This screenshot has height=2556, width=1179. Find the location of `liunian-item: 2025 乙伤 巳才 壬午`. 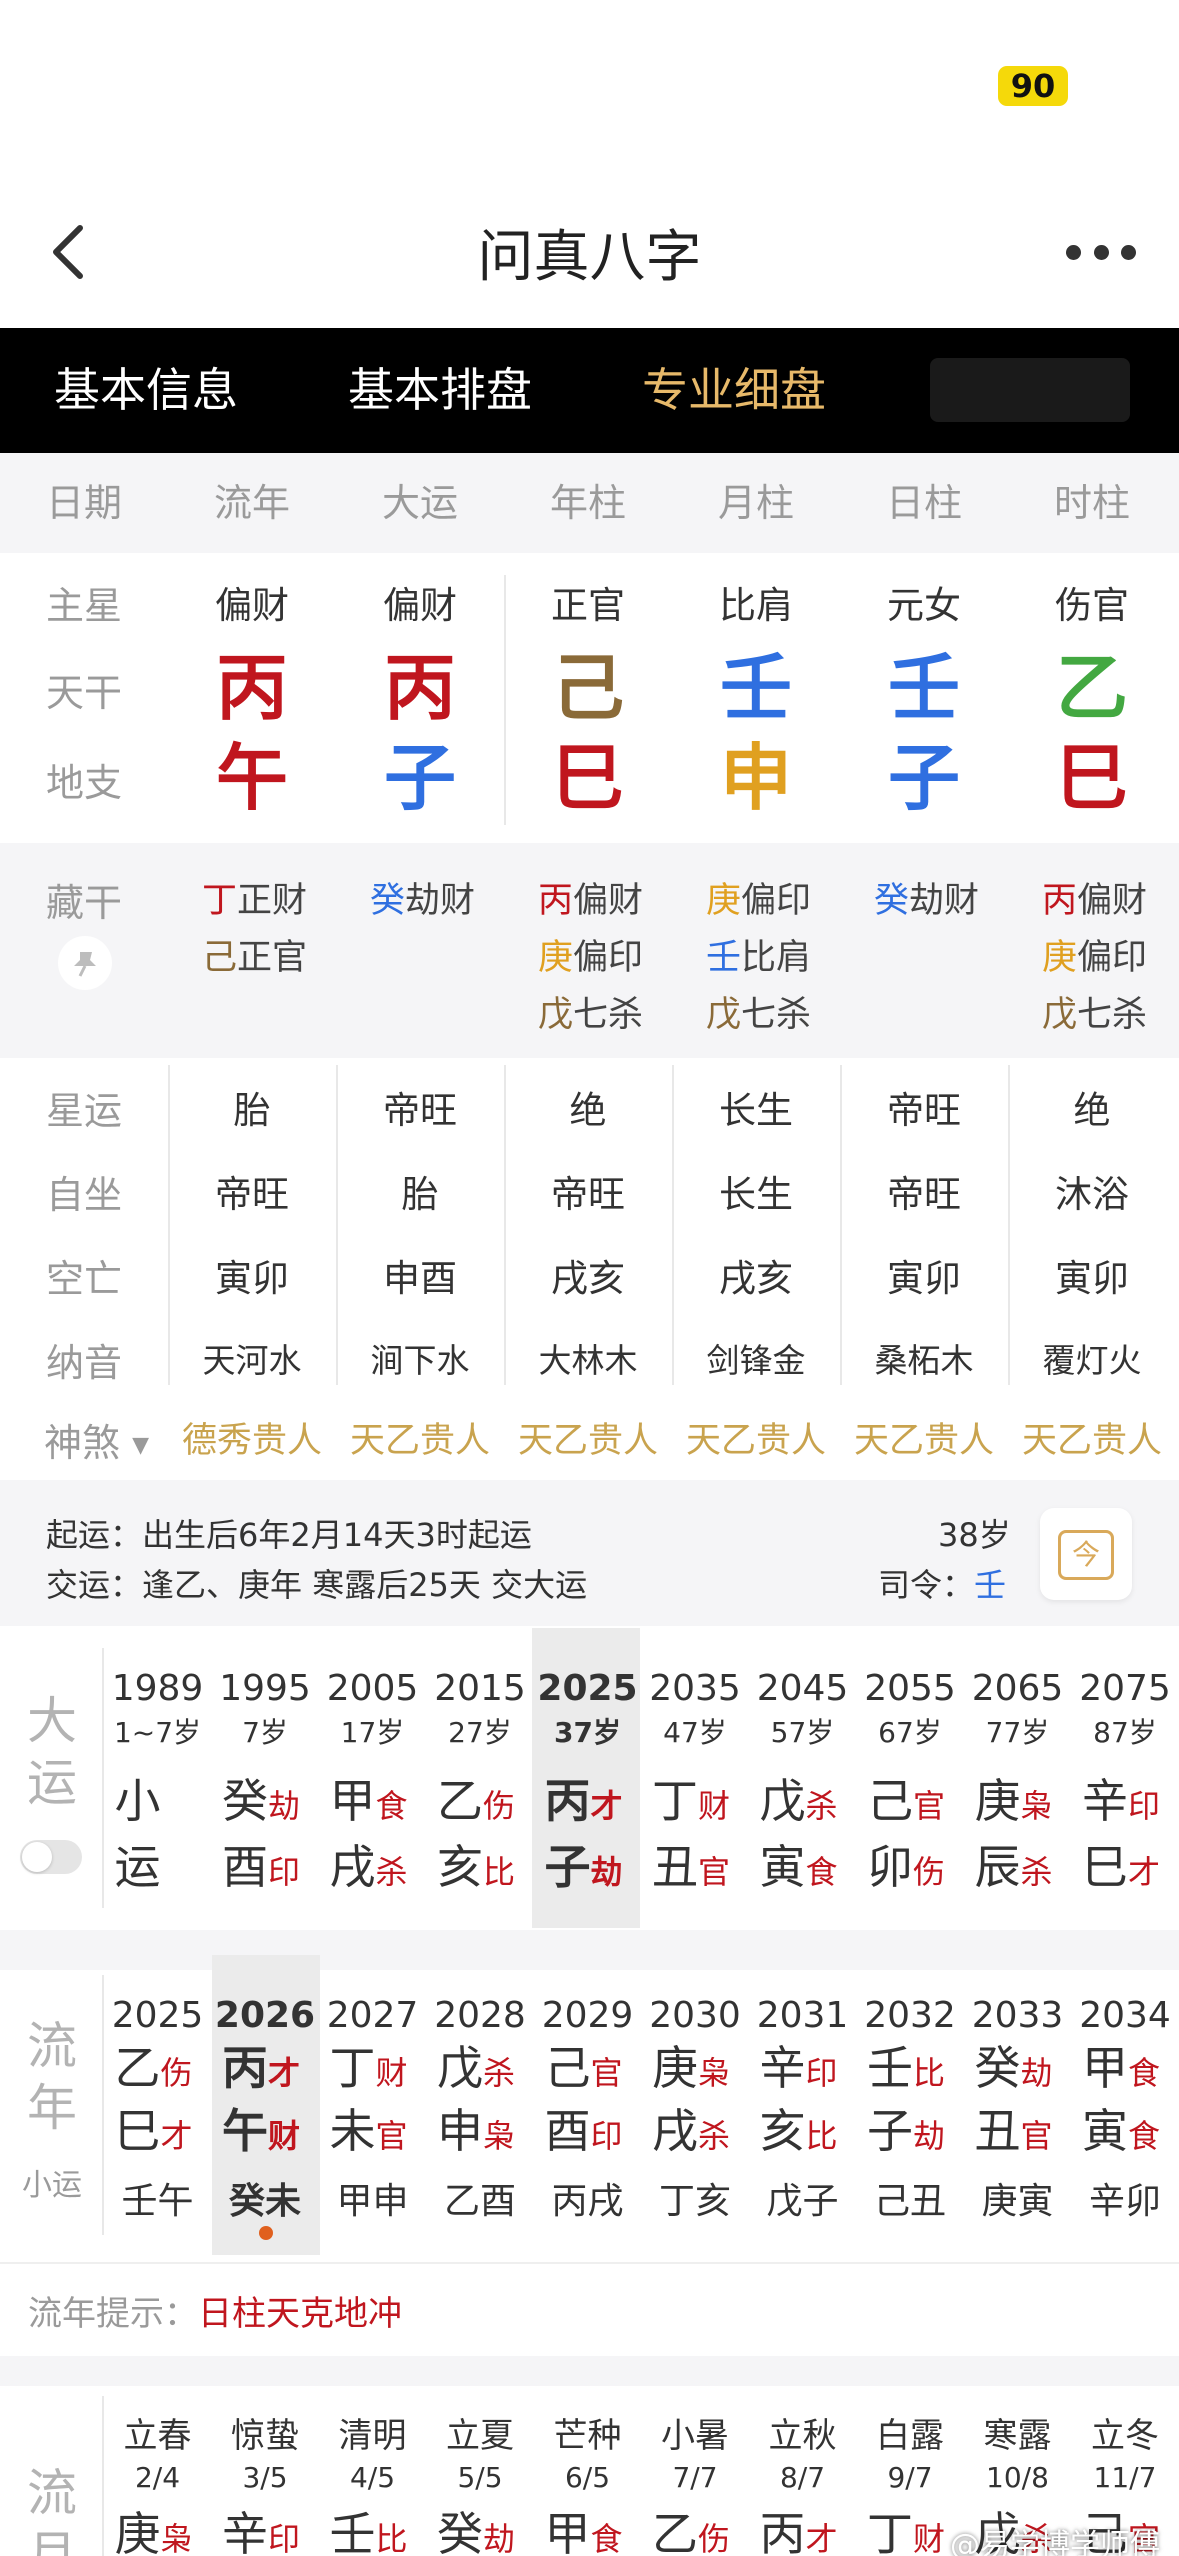

liunian-item: 2025 乙伤 巳才 壬午 is located at coordinates (157, 2109).